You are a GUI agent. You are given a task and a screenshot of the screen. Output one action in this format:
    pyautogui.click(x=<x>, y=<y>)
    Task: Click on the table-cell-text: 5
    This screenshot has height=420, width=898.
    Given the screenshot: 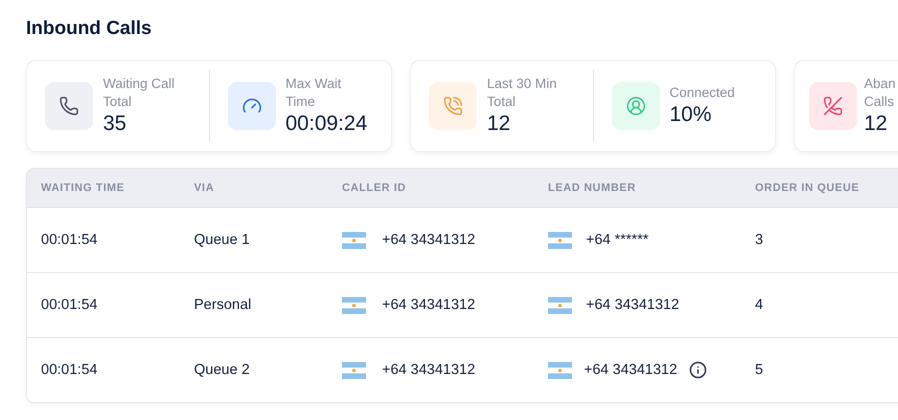 What is the action you would take?
    pyautogui.click(x=759, y=370)
    